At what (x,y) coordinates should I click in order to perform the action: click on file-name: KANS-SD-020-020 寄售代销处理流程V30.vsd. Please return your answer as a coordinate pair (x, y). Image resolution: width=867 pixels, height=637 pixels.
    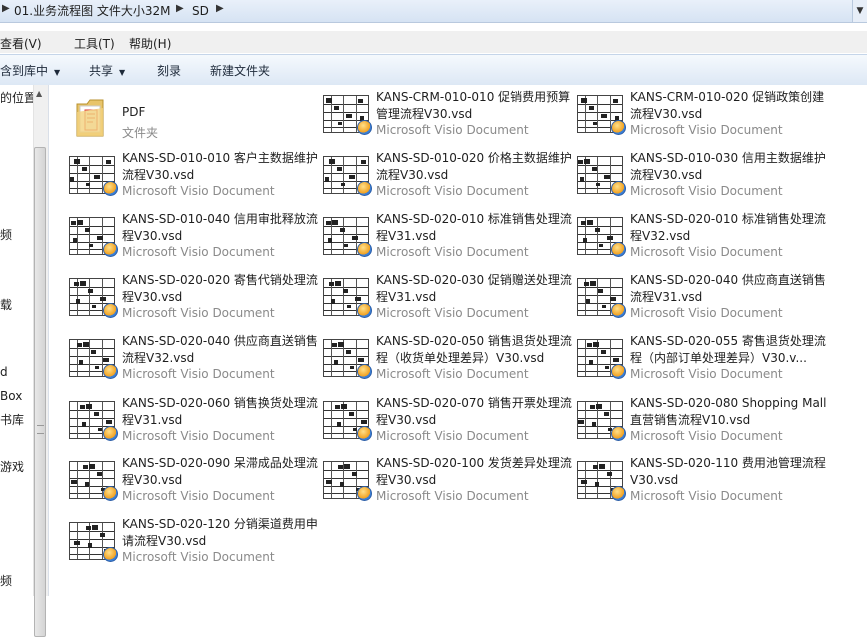
    Looking at the image, I should click on (220, 288).